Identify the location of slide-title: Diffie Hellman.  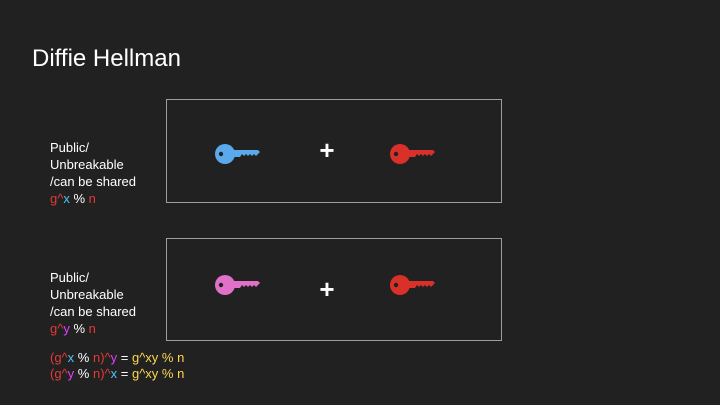
(106, 58).